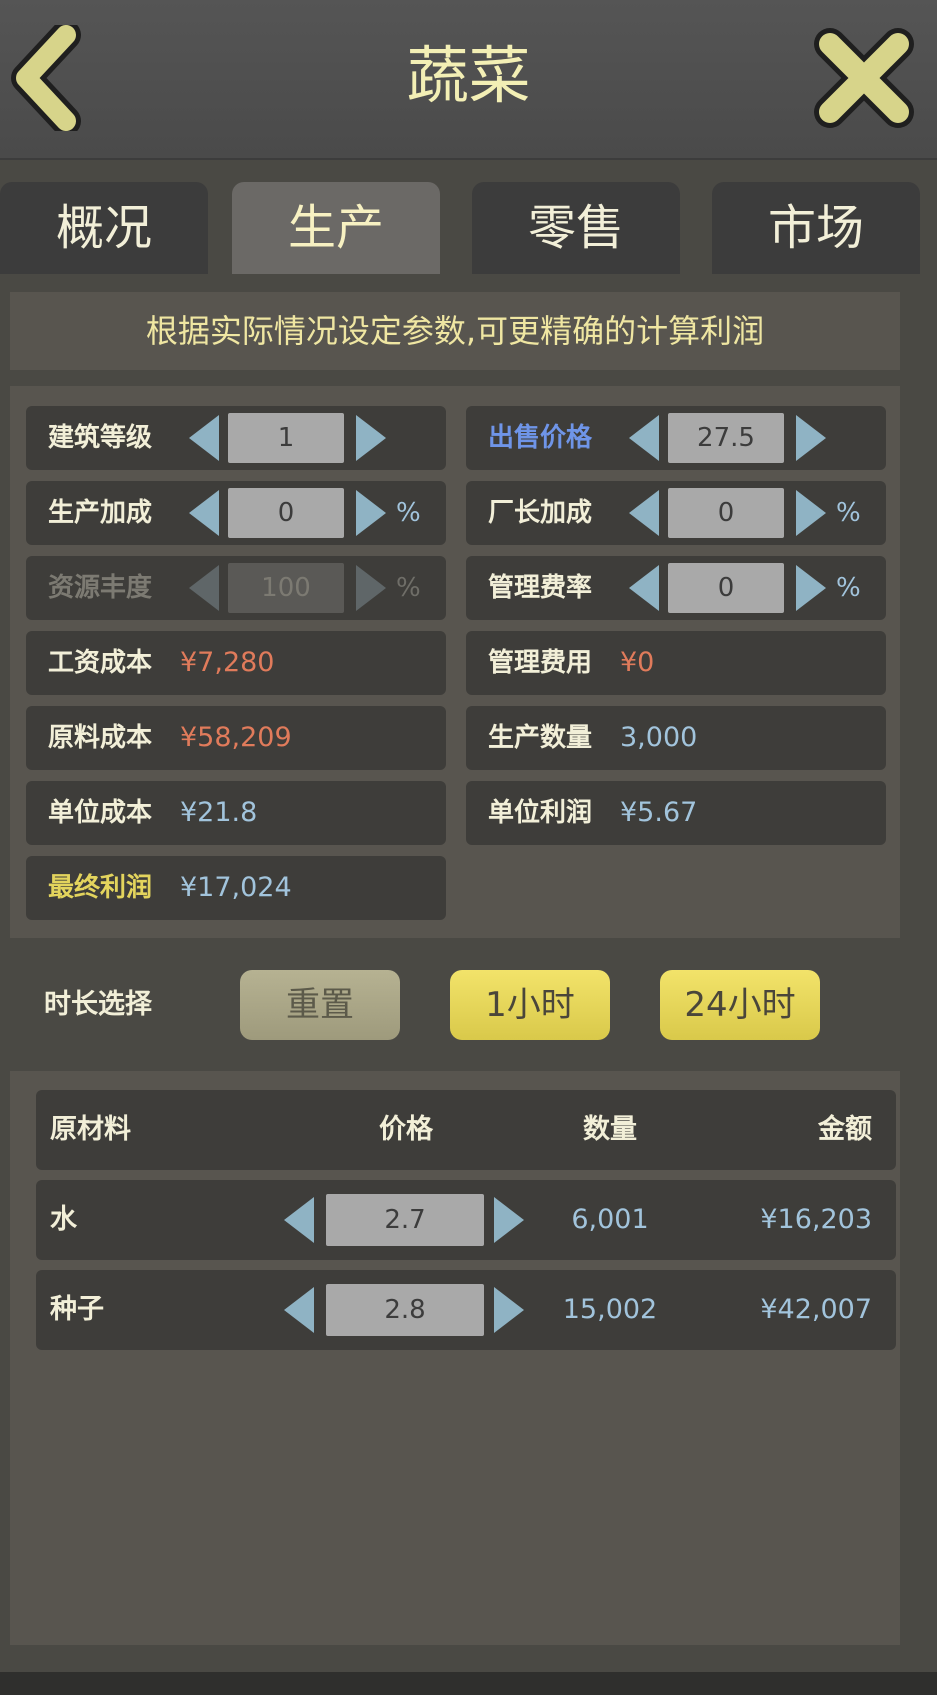 The height and width of the screenshot is (1695, 937). I want to click on unit-profit-value: ¥5.67, so click(659, 812).